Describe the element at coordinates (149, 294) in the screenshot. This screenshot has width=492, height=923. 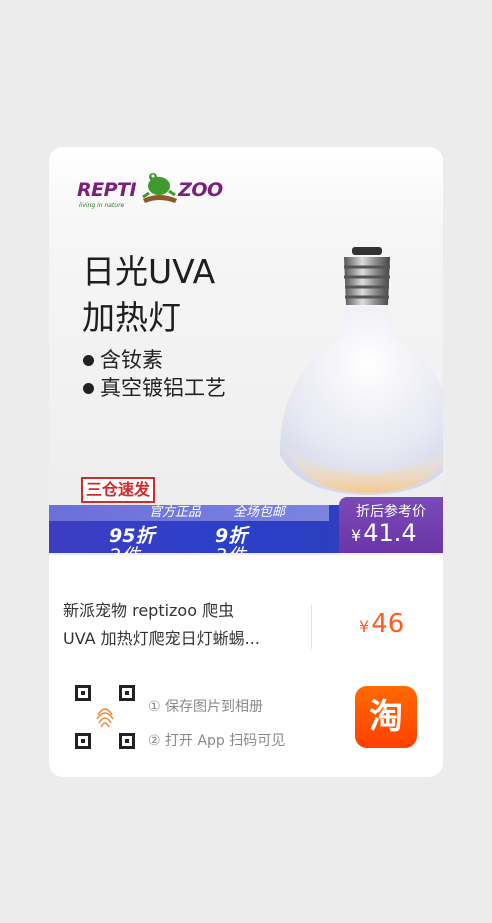
I see `product-headline: 日光UVA 加热灯` at that location.